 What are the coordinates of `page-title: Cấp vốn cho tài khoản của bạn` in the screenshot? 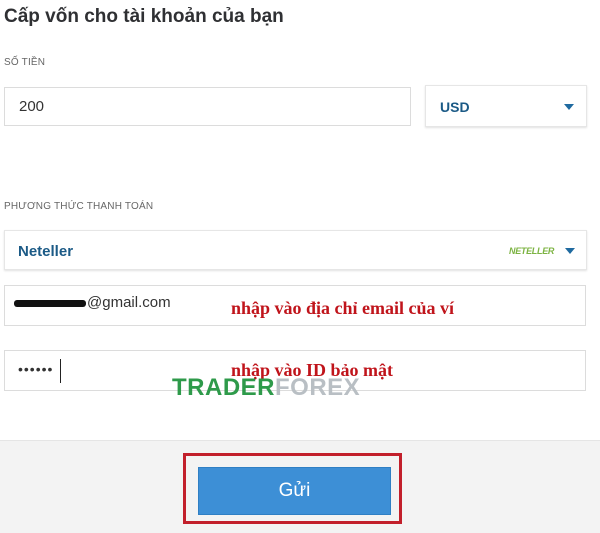 It's located at (144, 16).